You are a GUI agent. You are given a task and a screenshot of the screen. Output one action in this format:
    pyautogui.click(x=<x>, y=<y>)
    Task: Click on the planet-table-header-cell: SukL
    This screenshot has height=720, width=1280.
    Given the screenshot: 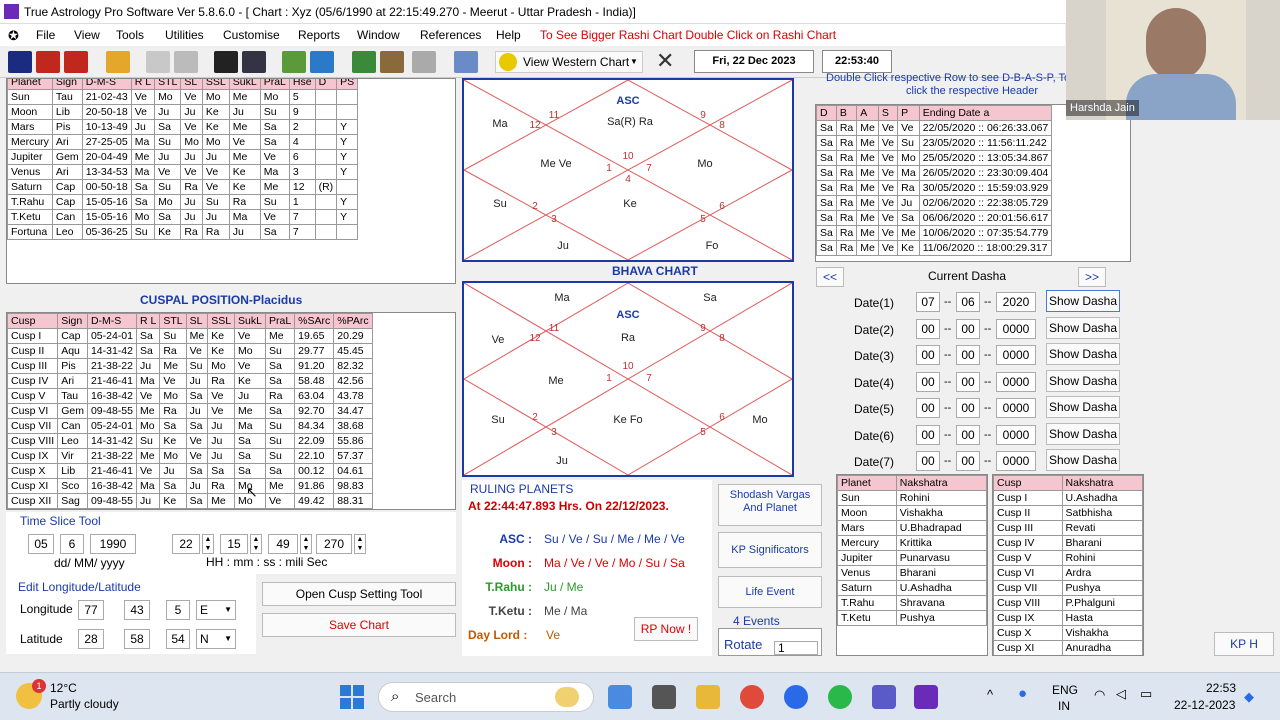 What is the action you would take?
    pyautogui.click(x=244, y=84)
    